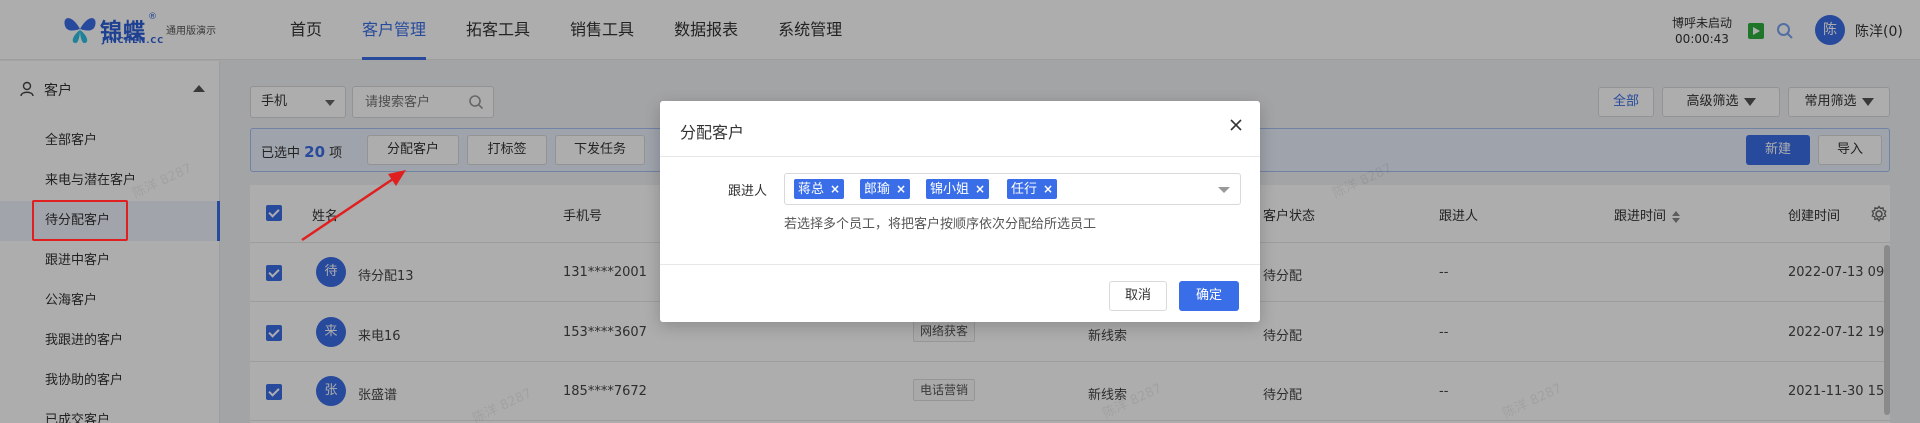 This screenshot has width=1920, height=423. Describe the element at coordinates (712, 132) in the screenshot. I see `dialog-title: 分配客户` at that location.